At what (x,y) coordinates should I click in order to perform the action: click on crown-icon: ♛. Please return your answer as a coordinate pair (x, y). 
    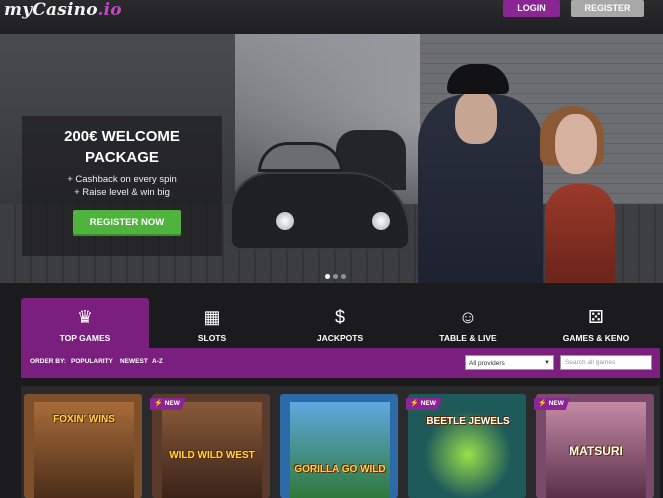
    Looking at the image, I should click on (85, 317).